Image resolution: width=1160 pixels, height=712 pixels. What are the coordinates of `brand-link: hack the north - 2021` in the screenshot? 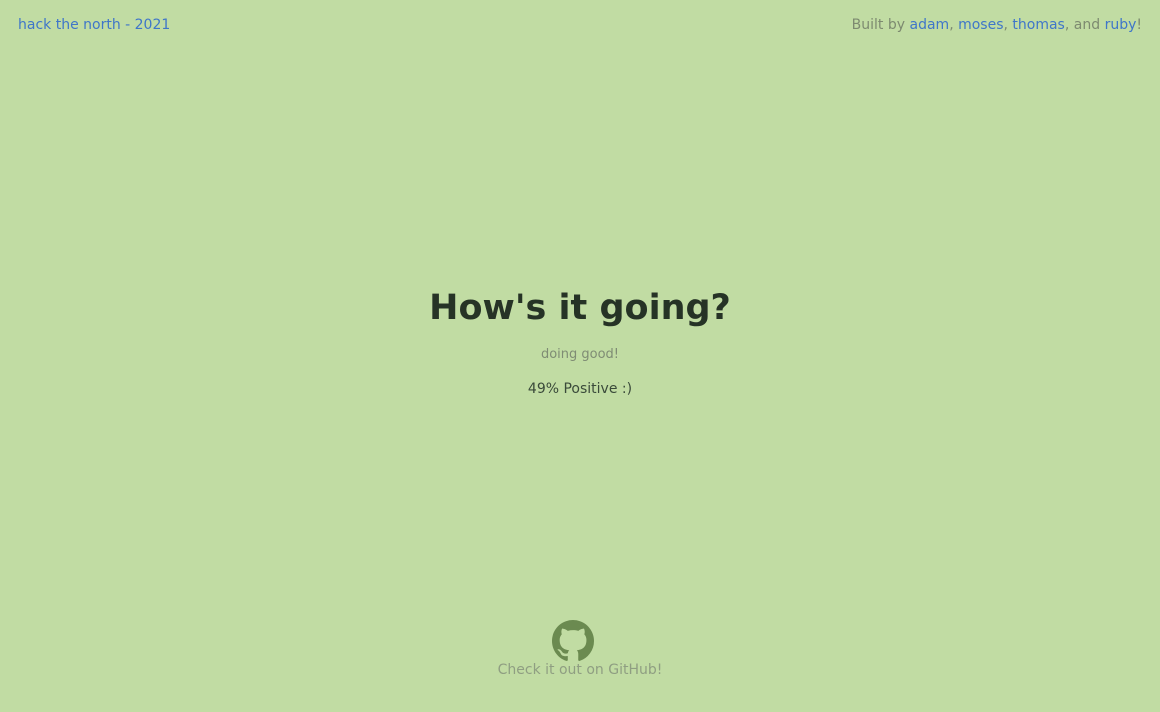 It's located at (94, 25).